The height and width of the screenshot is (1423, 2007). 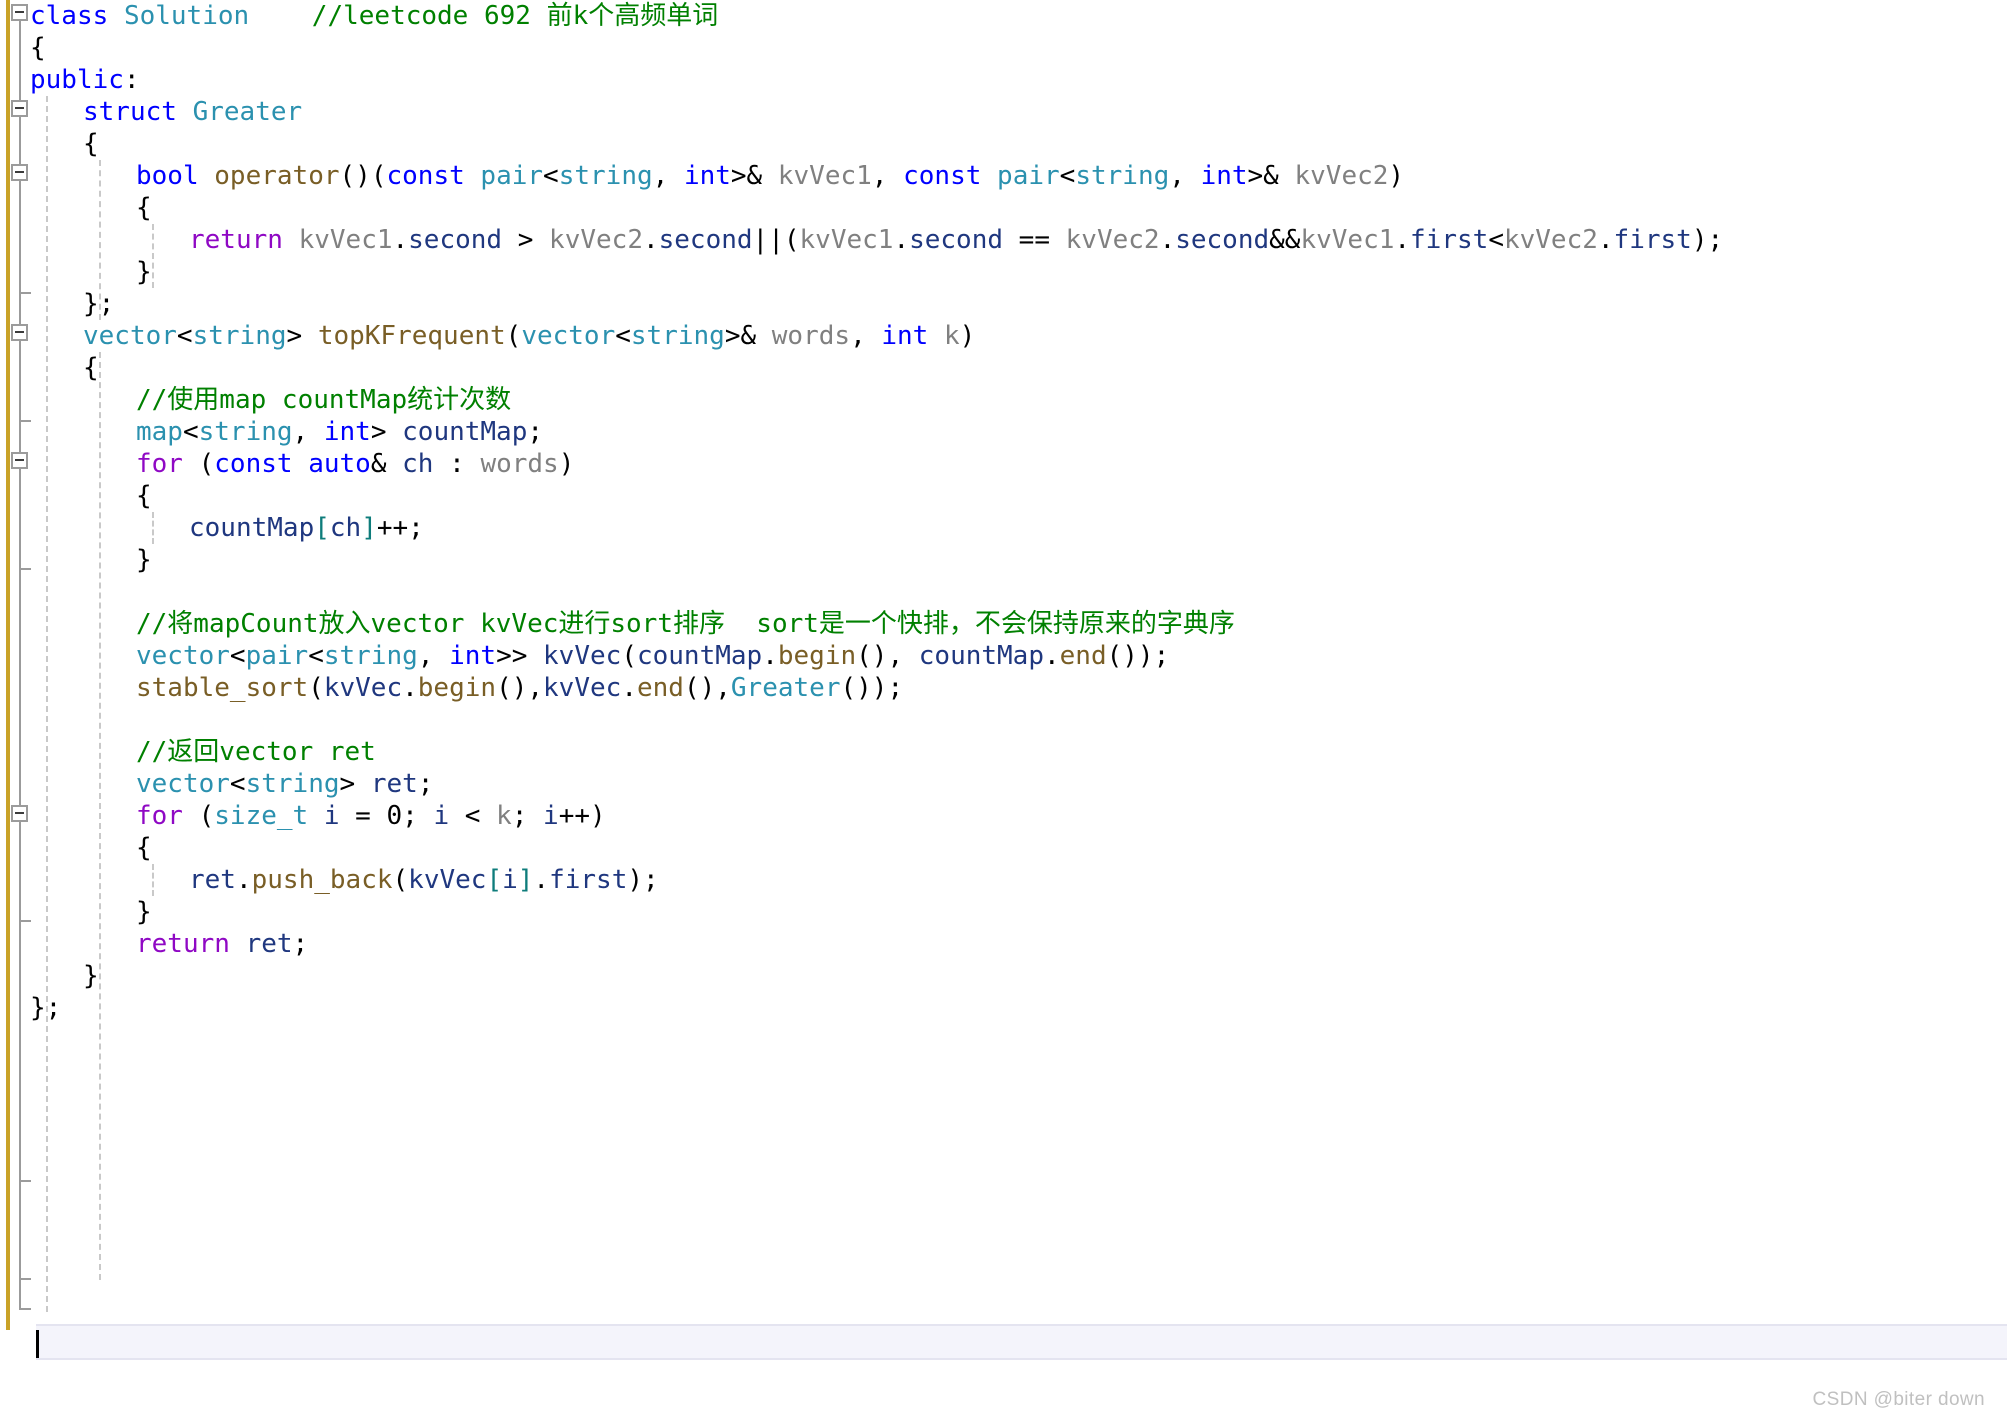 What do you see at coordinates (1271, 176) in the screenshot?
I see `code-token: >&` at bounding box center [1271, 176].